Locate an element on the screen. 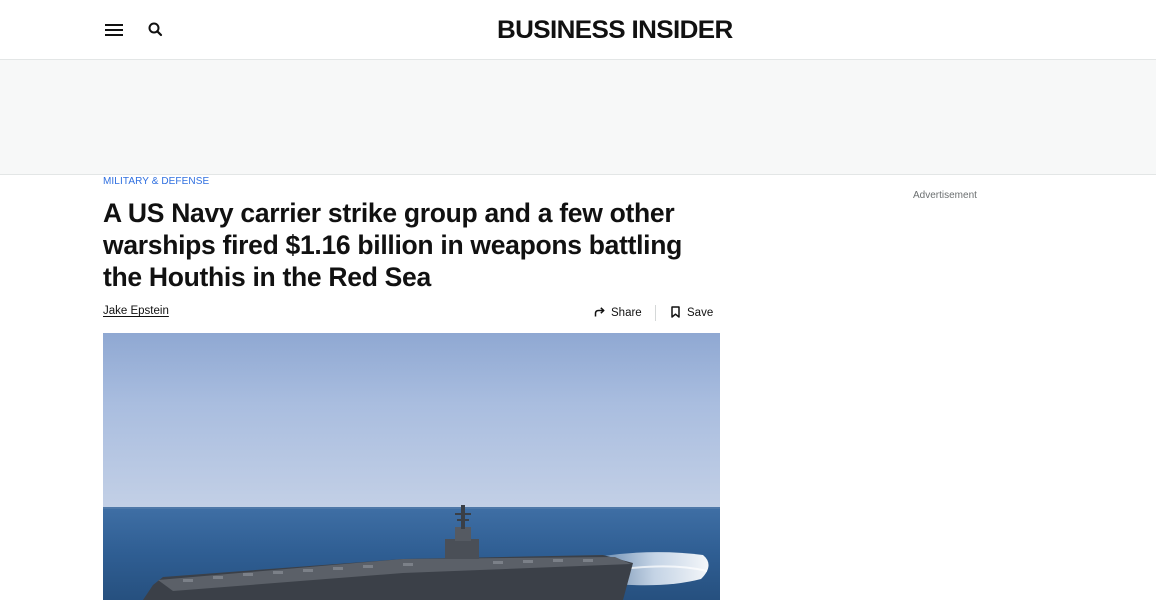  site-logo: BUSINESS INSIDER is located at coordinates (615, 30).